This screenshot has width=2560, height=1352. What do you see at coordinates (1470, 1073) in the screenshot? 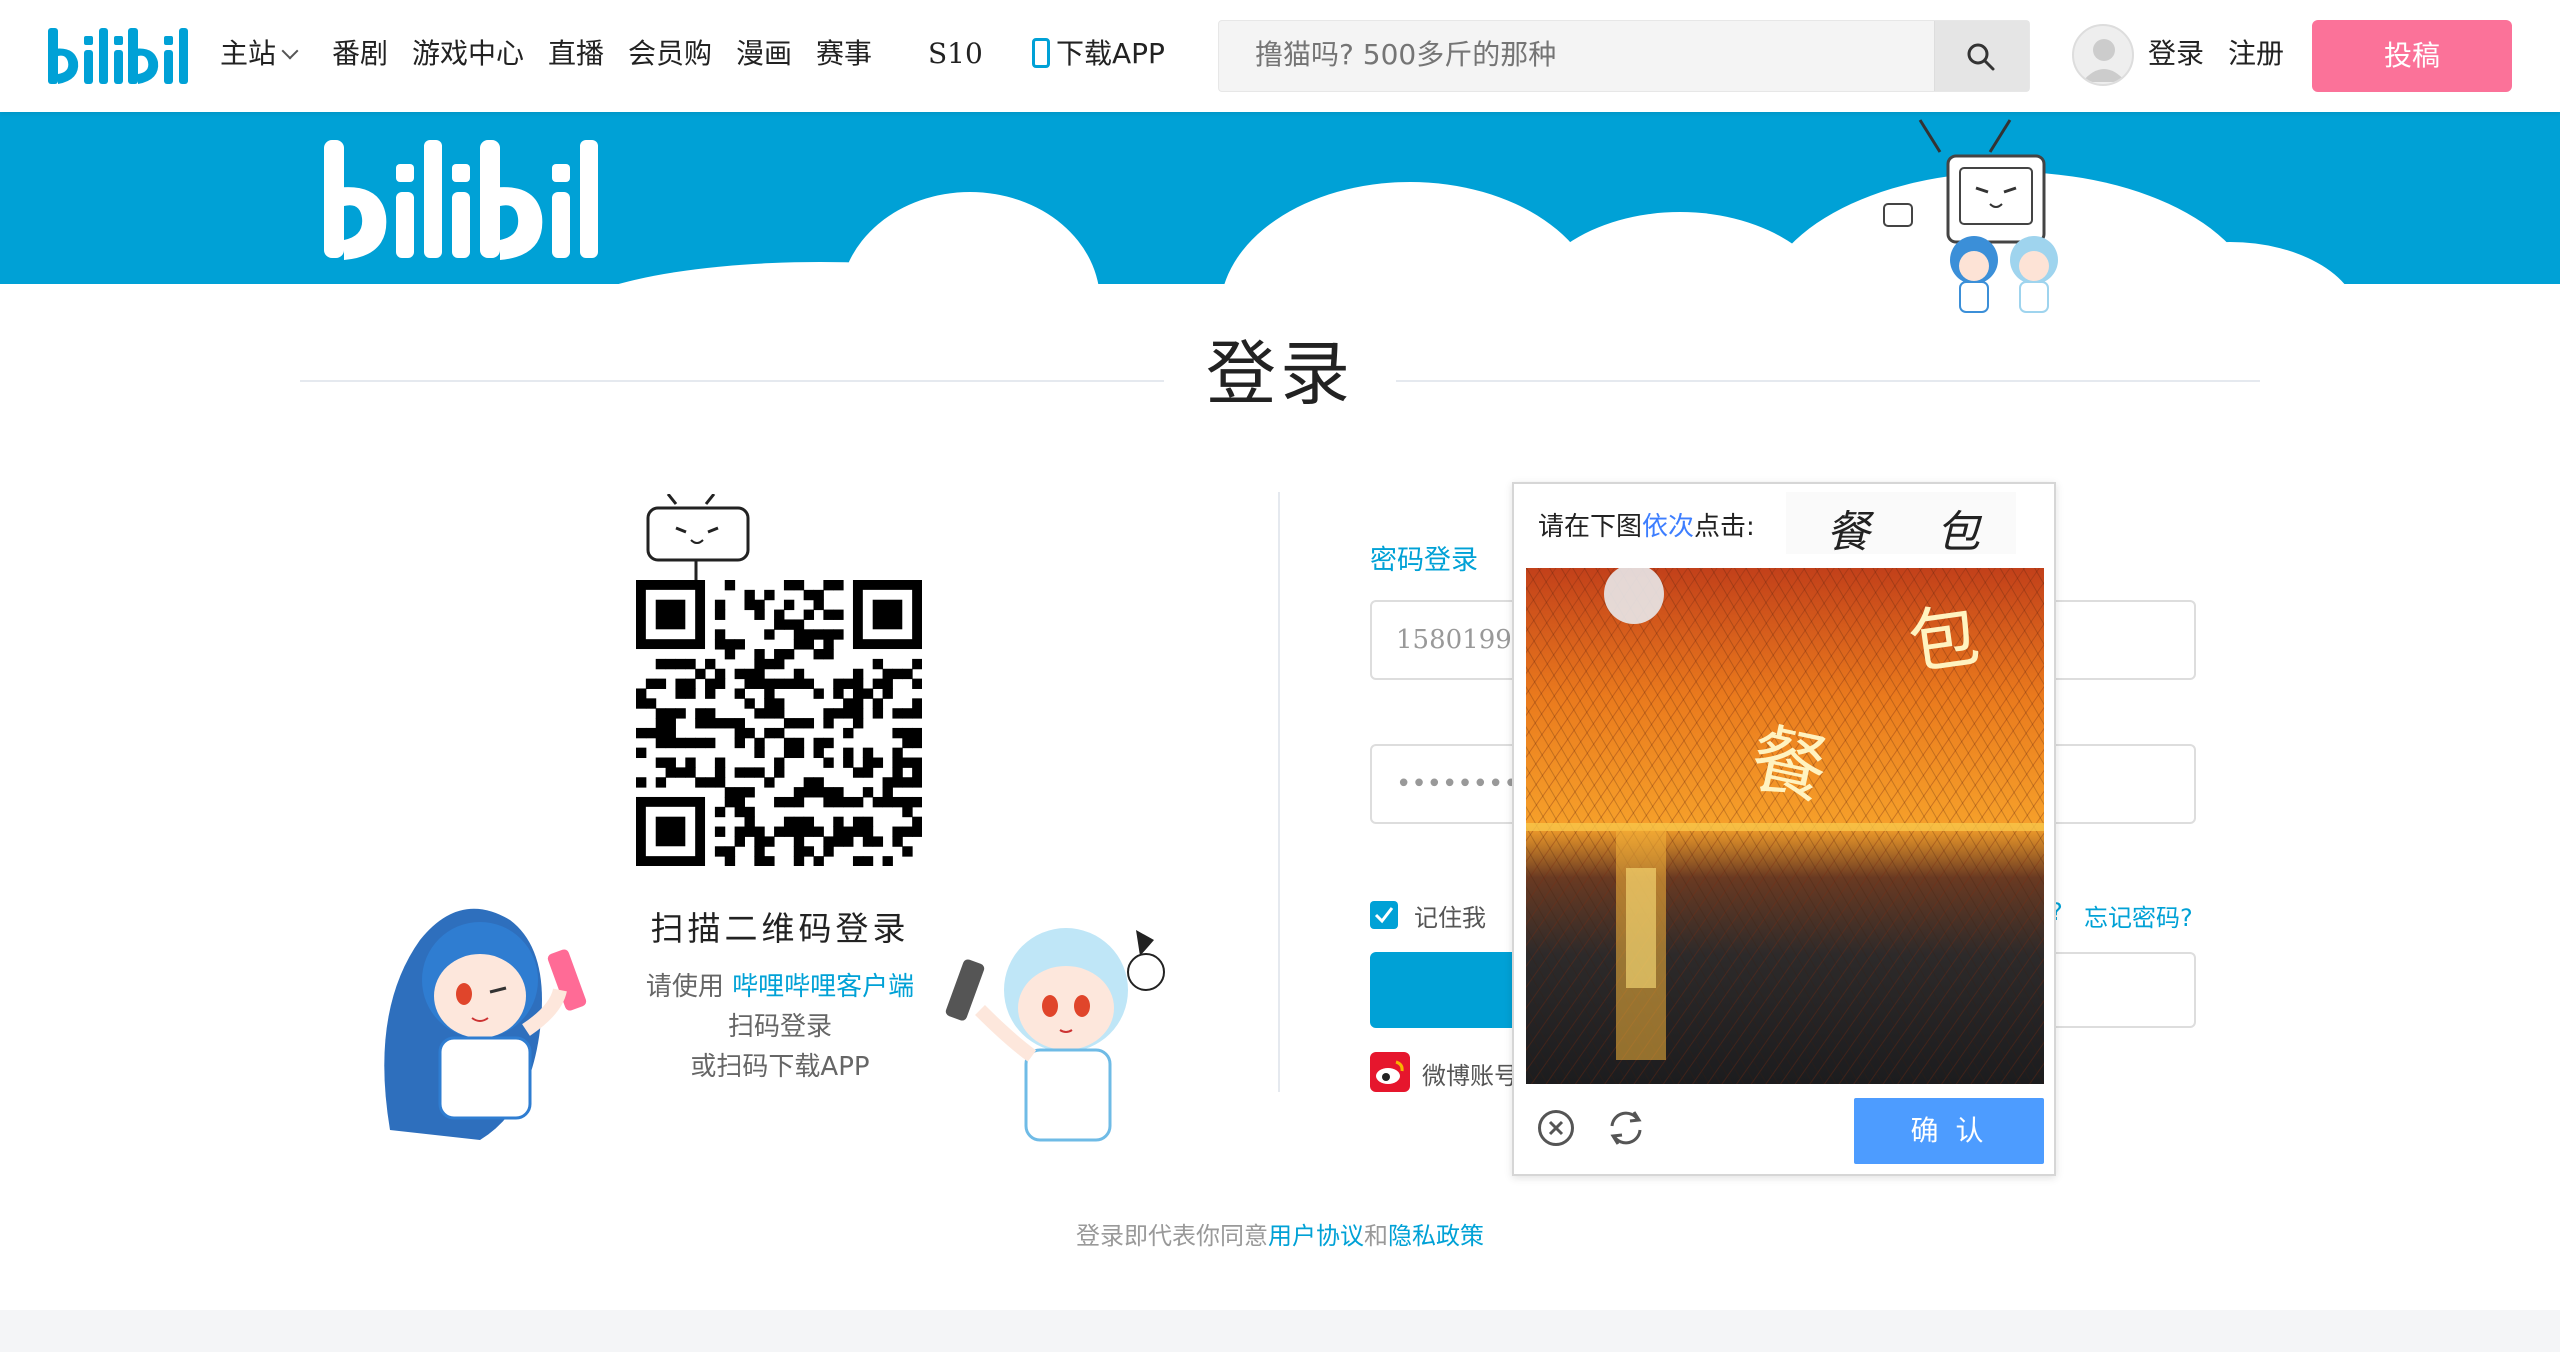
I see `weibo-login-label: 微博账号` at bounding box center [1470, 1073].